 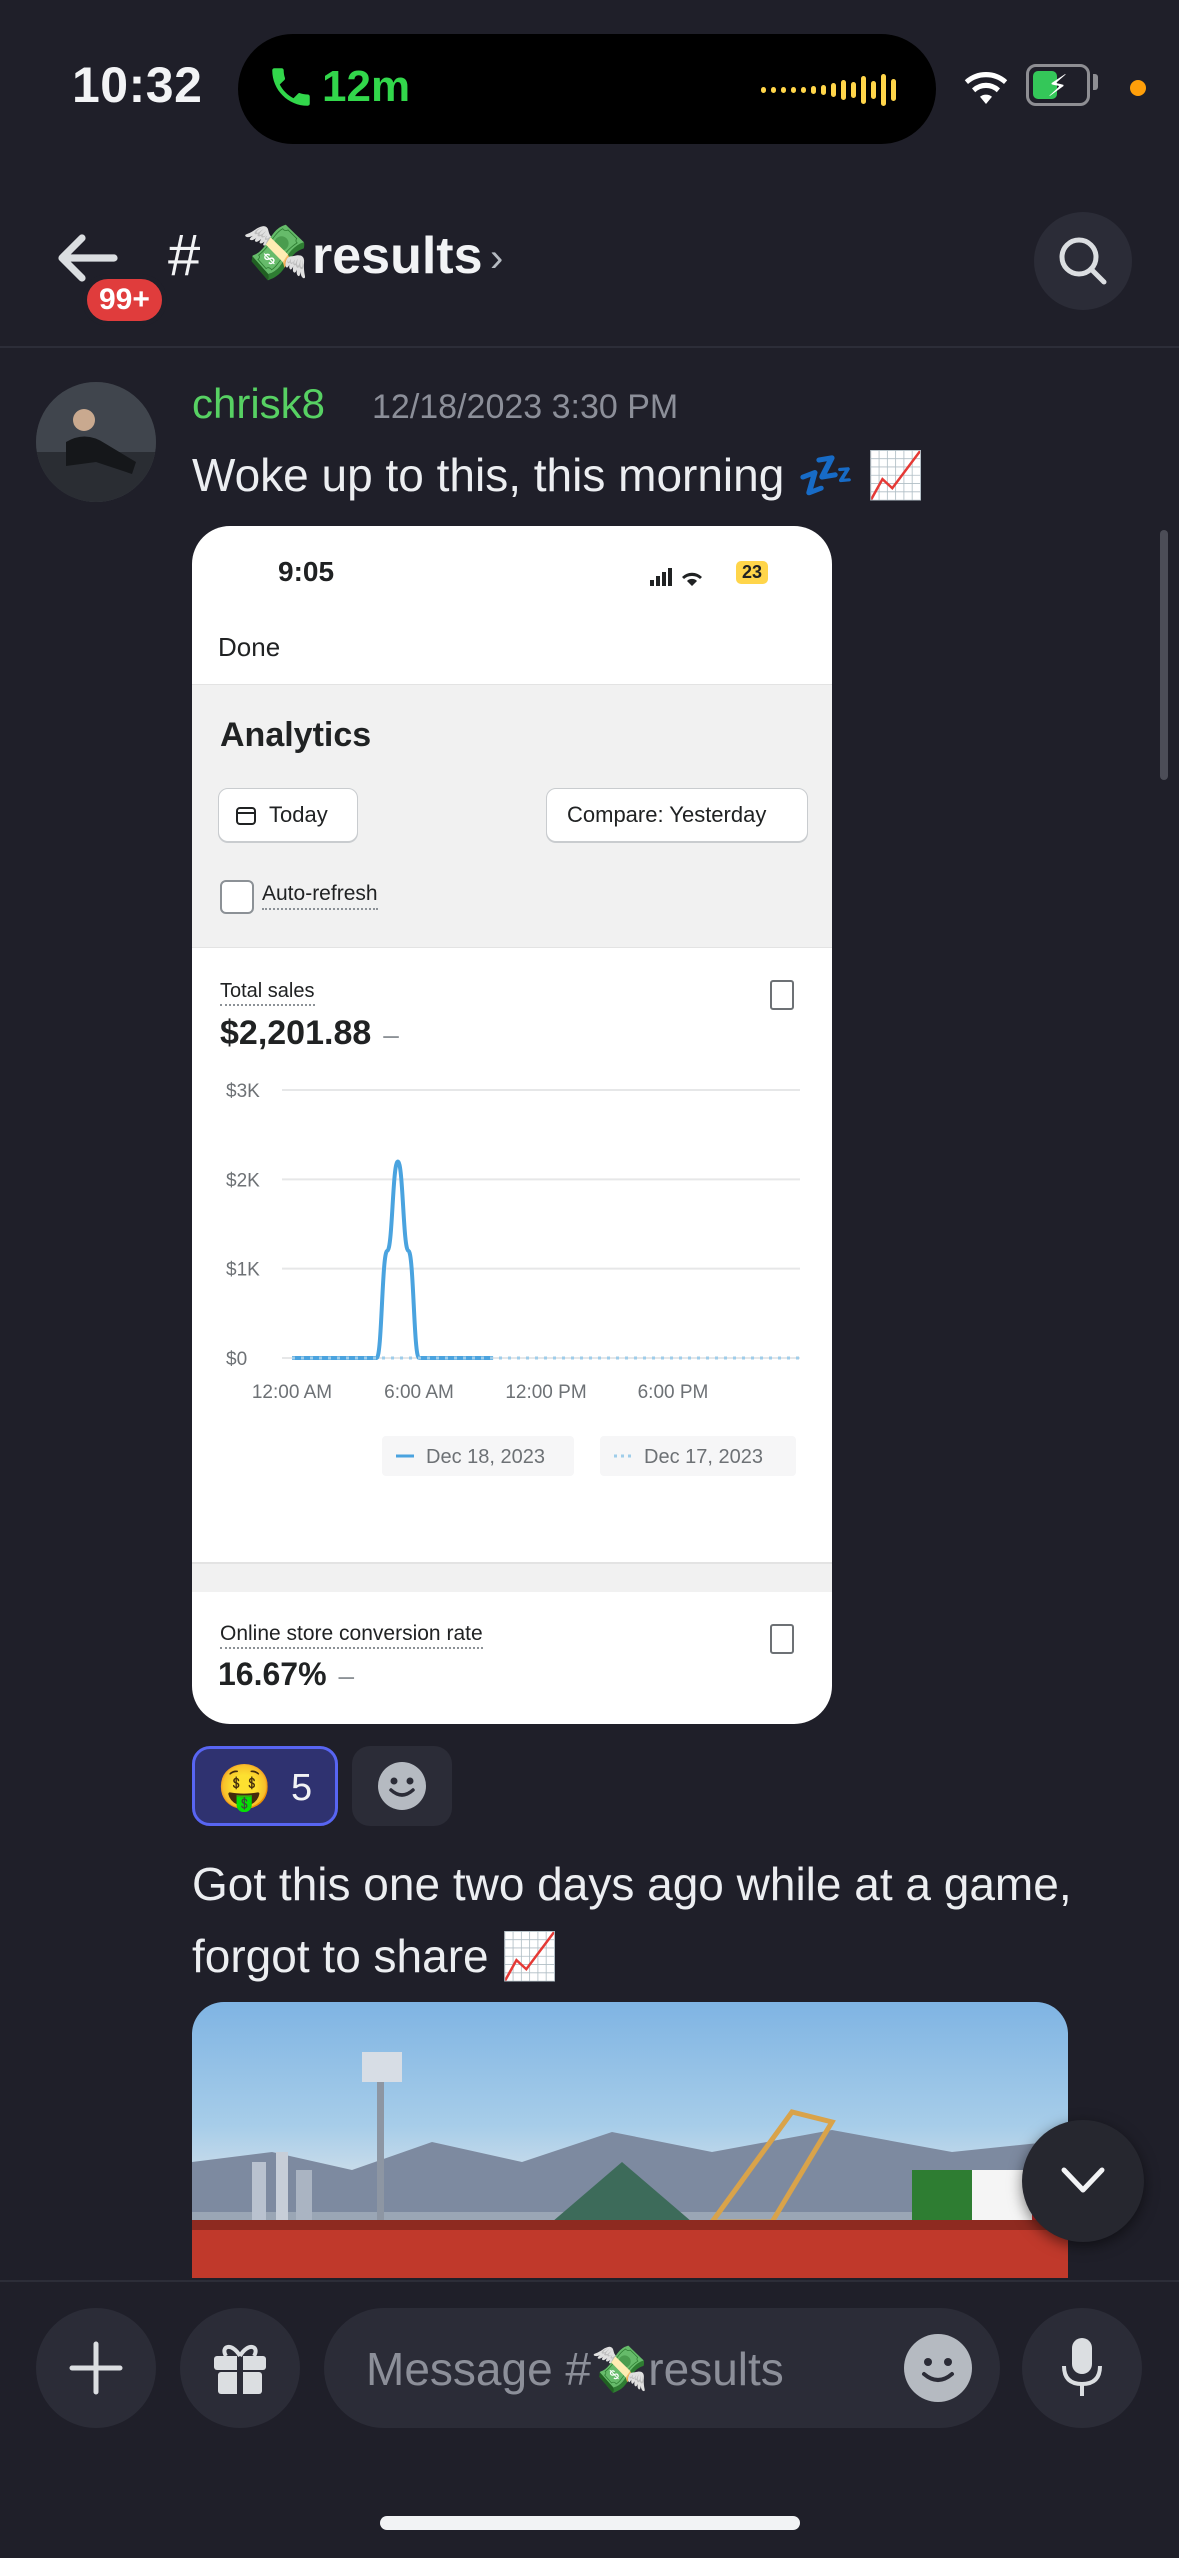 I want to click on header-divider, so click(x=589, y=347).